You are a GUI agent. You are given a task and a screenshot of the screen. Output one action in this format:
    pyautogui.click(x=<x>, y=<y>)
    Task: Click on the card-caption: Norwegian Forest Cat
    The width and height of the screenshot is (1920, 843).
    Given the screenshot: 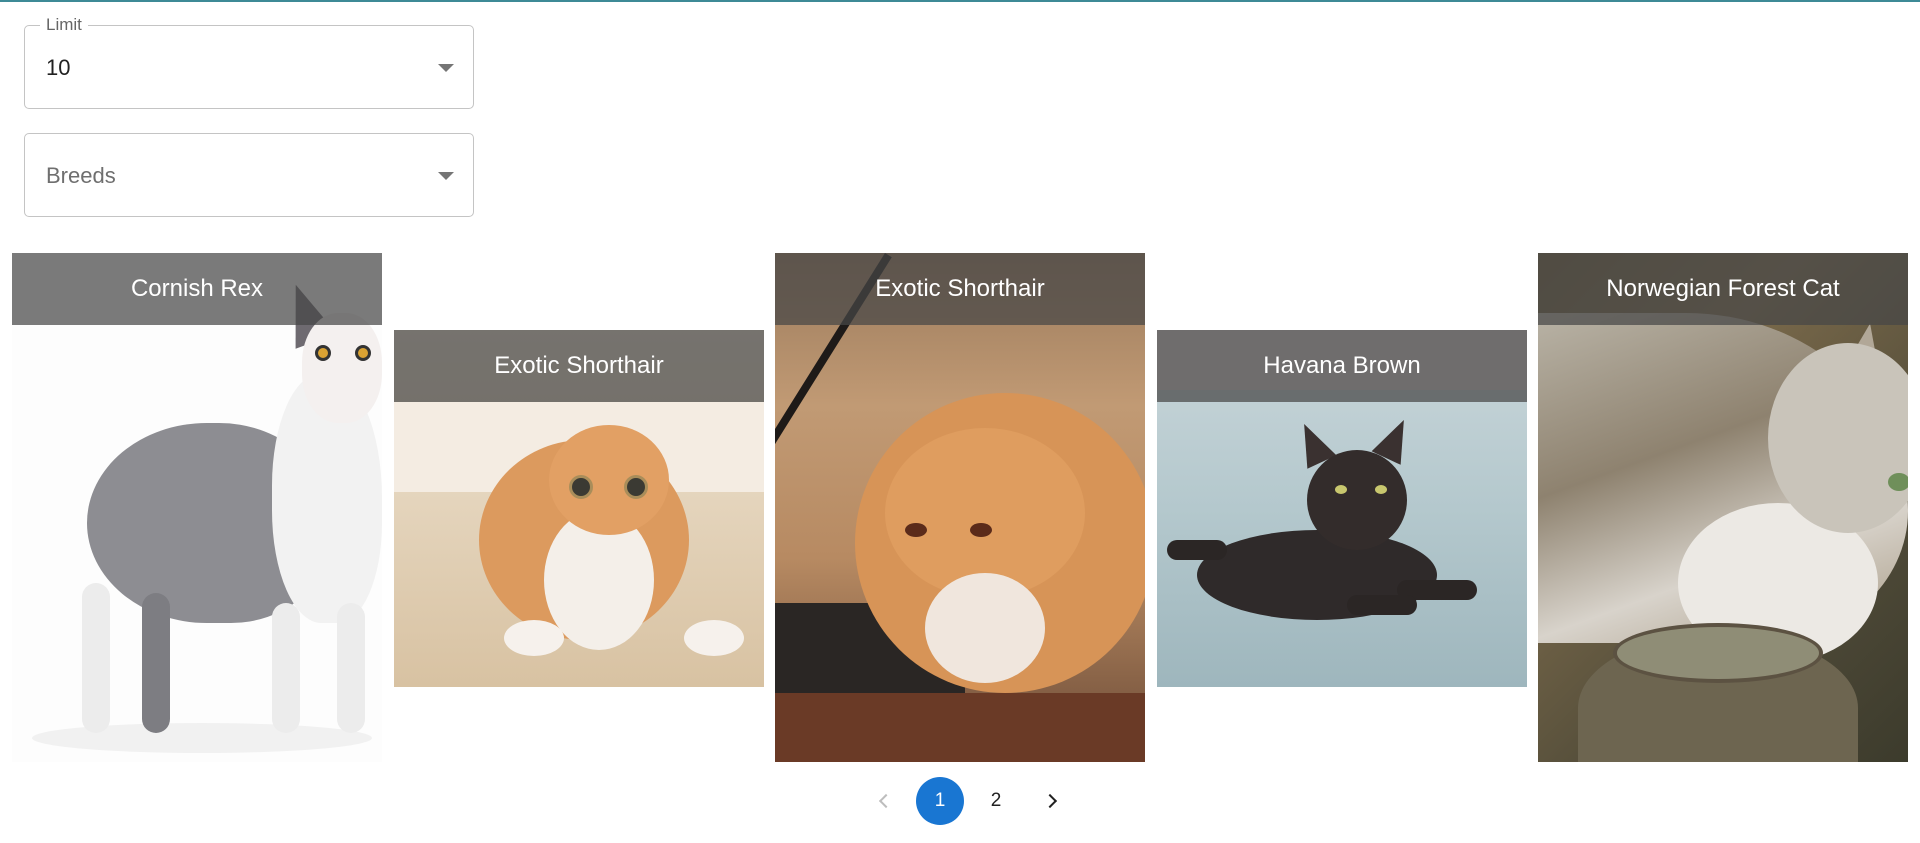 What is the action you would take?
    pyautogui.click(x=1723, y=289)
    